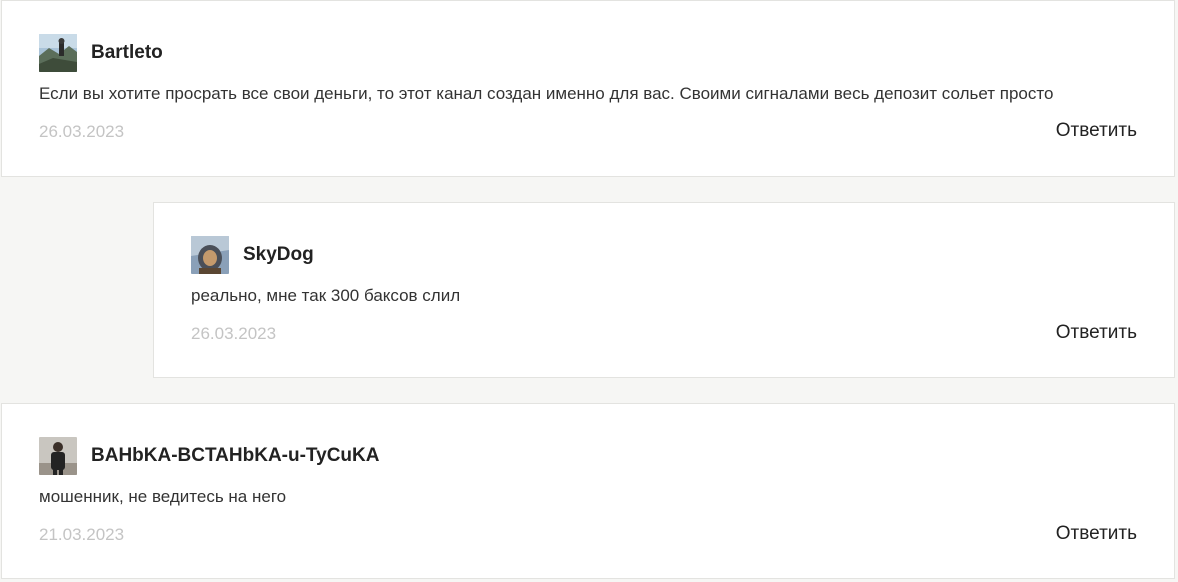 Image resolution: width=1178 pixels, height=582 pixels. I want to click on comment-author: Bartleto, so click(127, 52).